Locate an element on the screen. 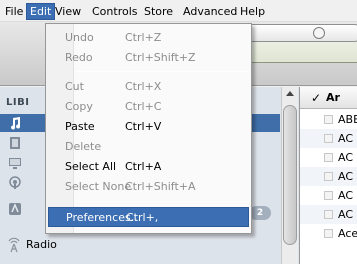 This screenshot has height=264, width=357. check-column-header: ✓ is located at coordinates (316, 98).